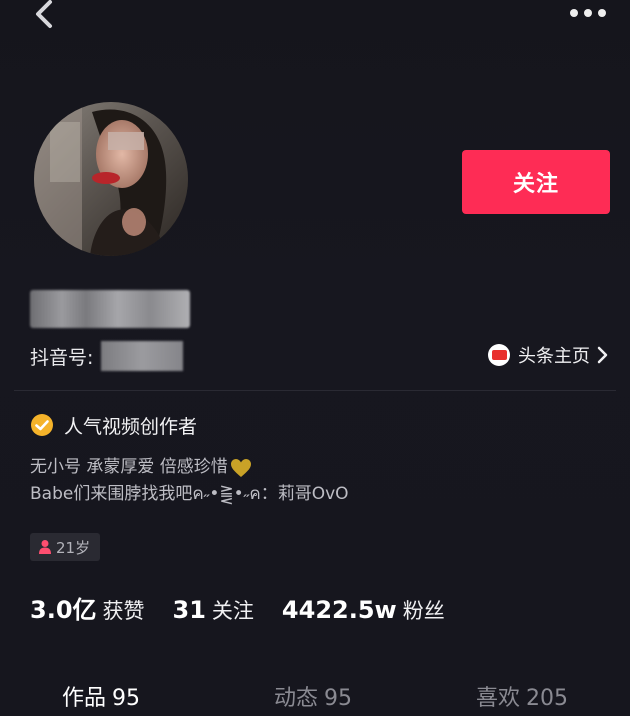 The width and height of the screenshot is (630, 716). I want to click on bio-line-2: Babe们来围脖找我吧ค˶•⪌•˶ค：莉哥OvO, so click(189, 494).